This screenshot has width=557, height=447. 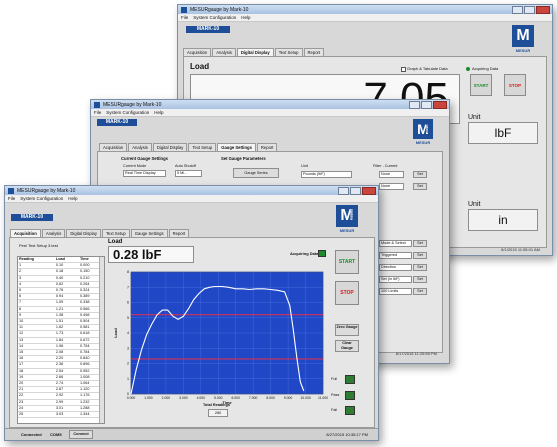 What do you see at coordinates (395, 255) in the screenshot?
I see `option-select-2: Triggered` at bounding box center [395, 255].